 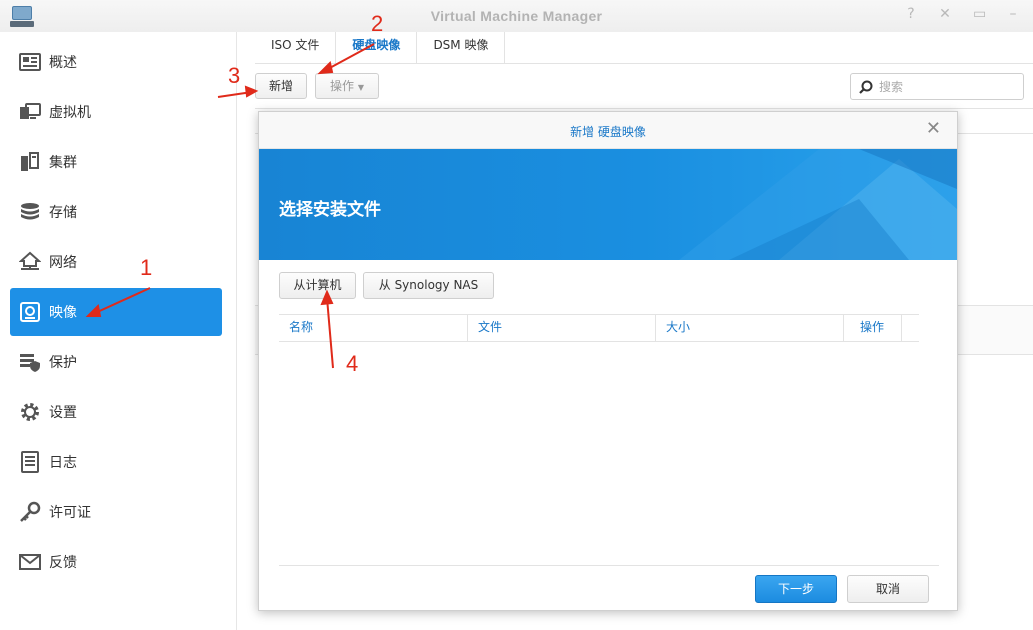 I want to click on file-grid-header: 名称 文件 大小 操作, so click(x=599, y=328).